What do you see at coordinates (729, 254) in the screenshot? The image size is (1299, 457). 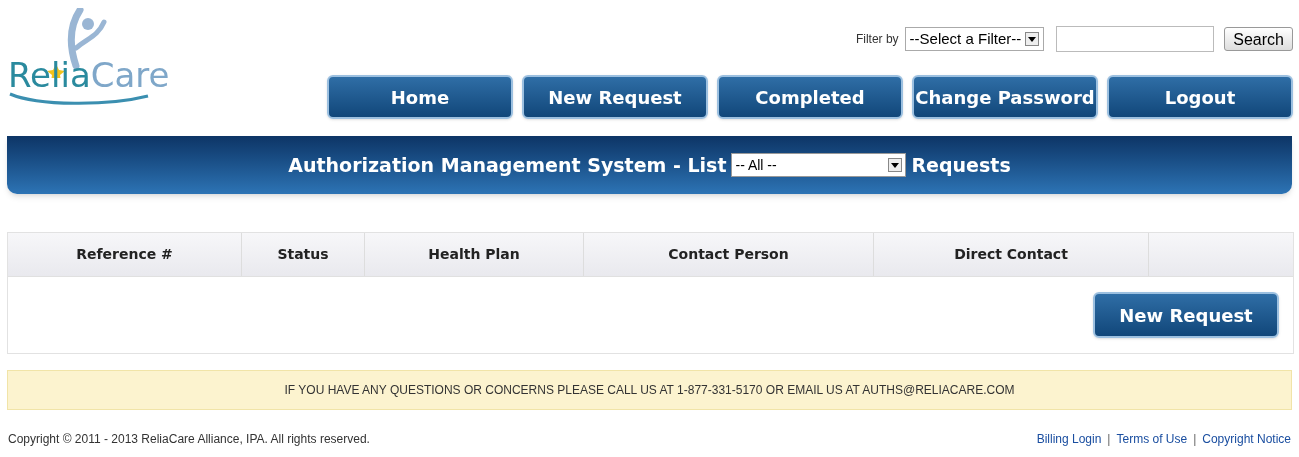 I see `column-header: Contact Person` at bounding box center [729, 254].